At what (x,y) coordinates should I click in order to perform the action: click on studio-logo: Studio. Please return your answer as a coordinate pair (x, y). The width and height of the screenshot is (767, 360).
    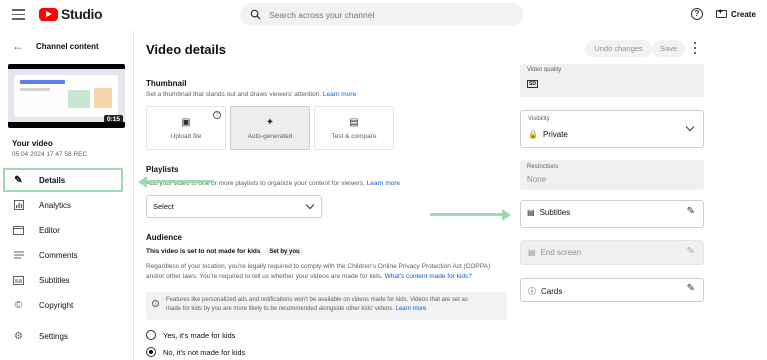
    Looking at the image, I should click on (71, 14).